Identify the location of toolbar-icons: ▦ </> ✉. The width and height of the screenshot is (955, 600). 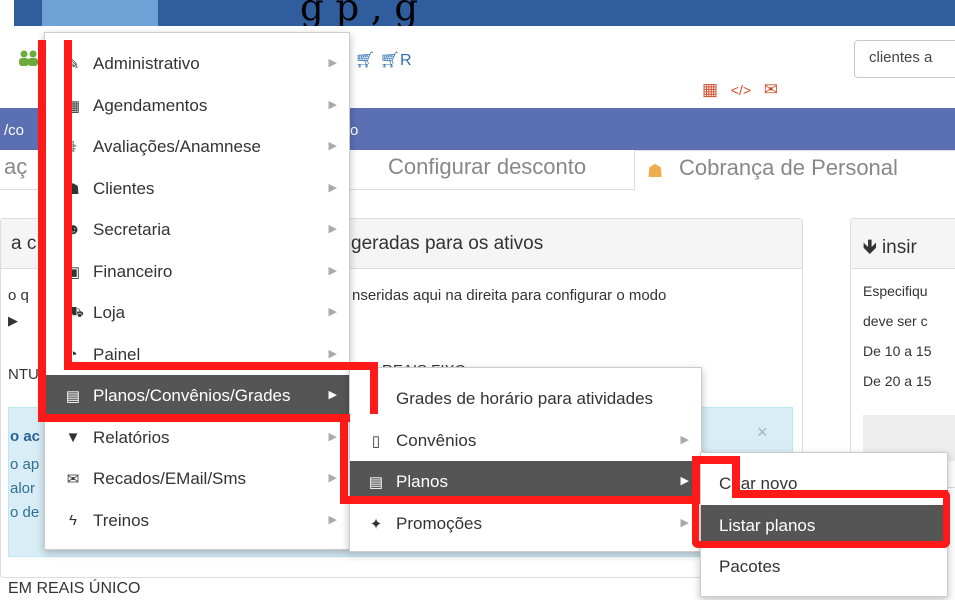
(740, 90).